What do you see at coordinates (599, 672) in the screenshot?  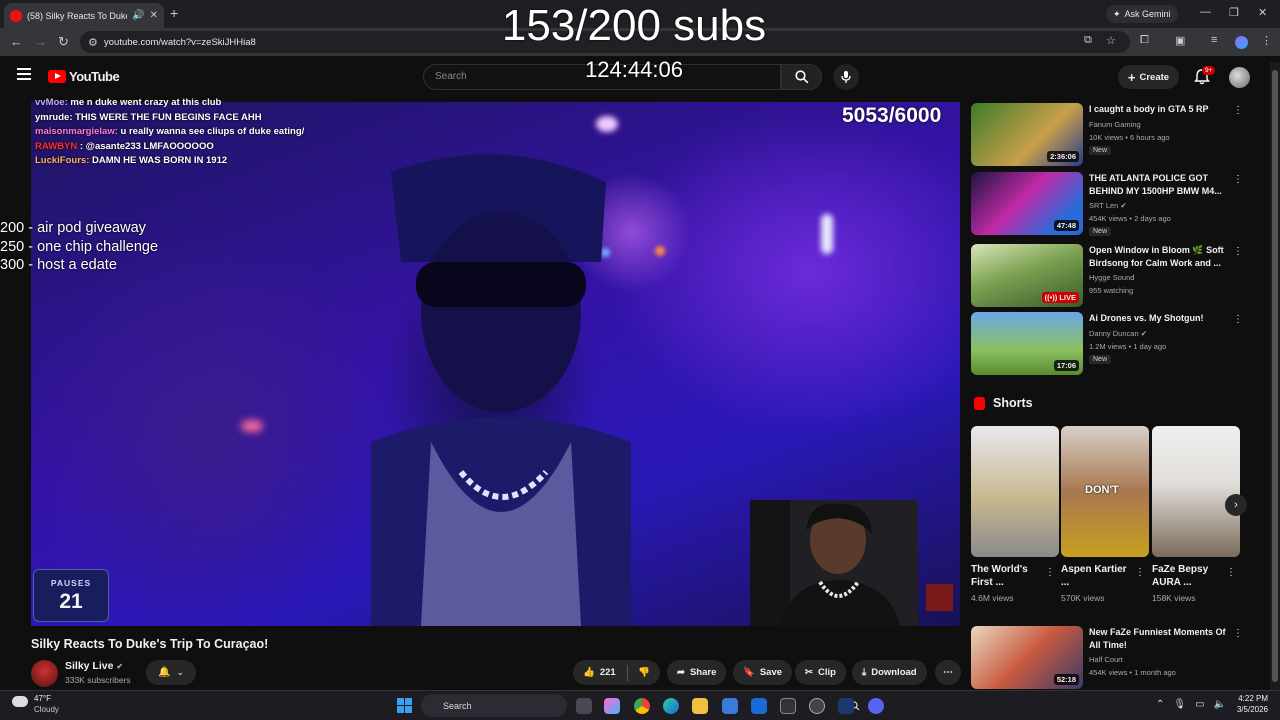 I see `like-button: 👍 221` at bounding box center [599, 672].